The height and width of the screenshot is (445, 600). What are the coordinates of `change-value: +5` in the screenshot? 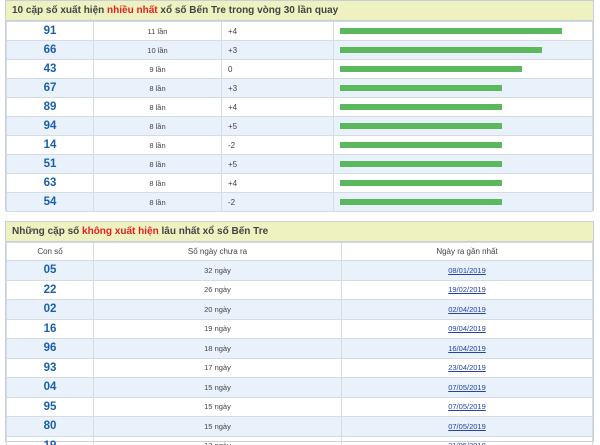 It's located at (277, 126).